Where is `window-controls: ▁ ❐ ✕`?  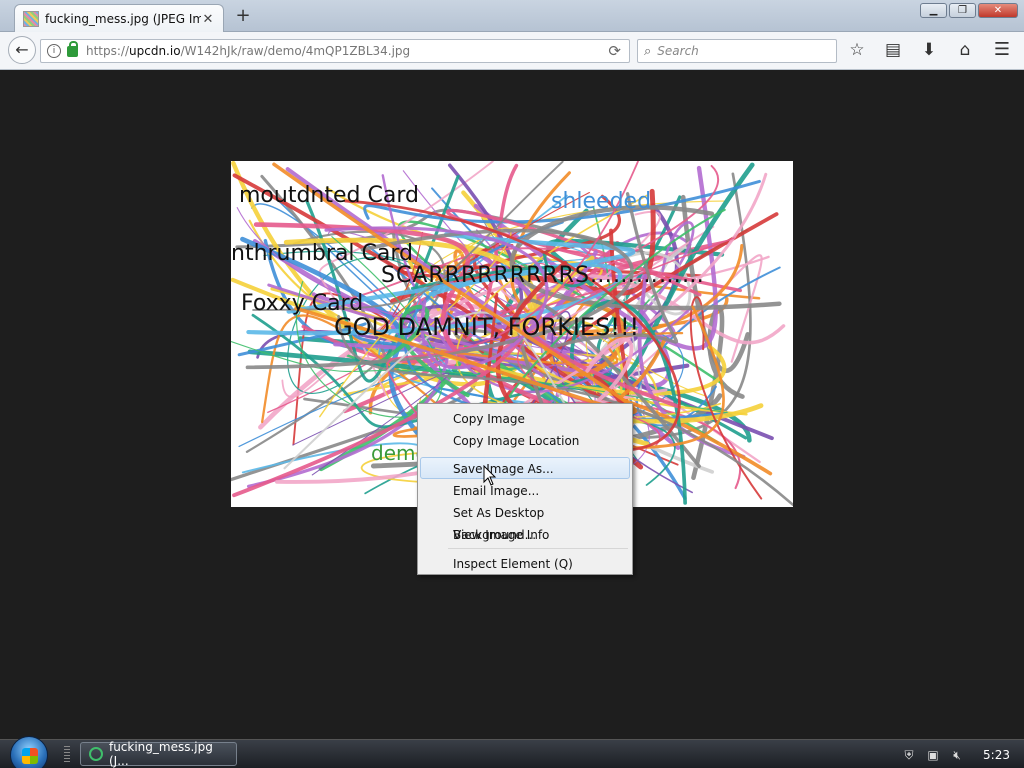 window-controls: ▁ ❐ ✕ is located at coordinates (969, 10).